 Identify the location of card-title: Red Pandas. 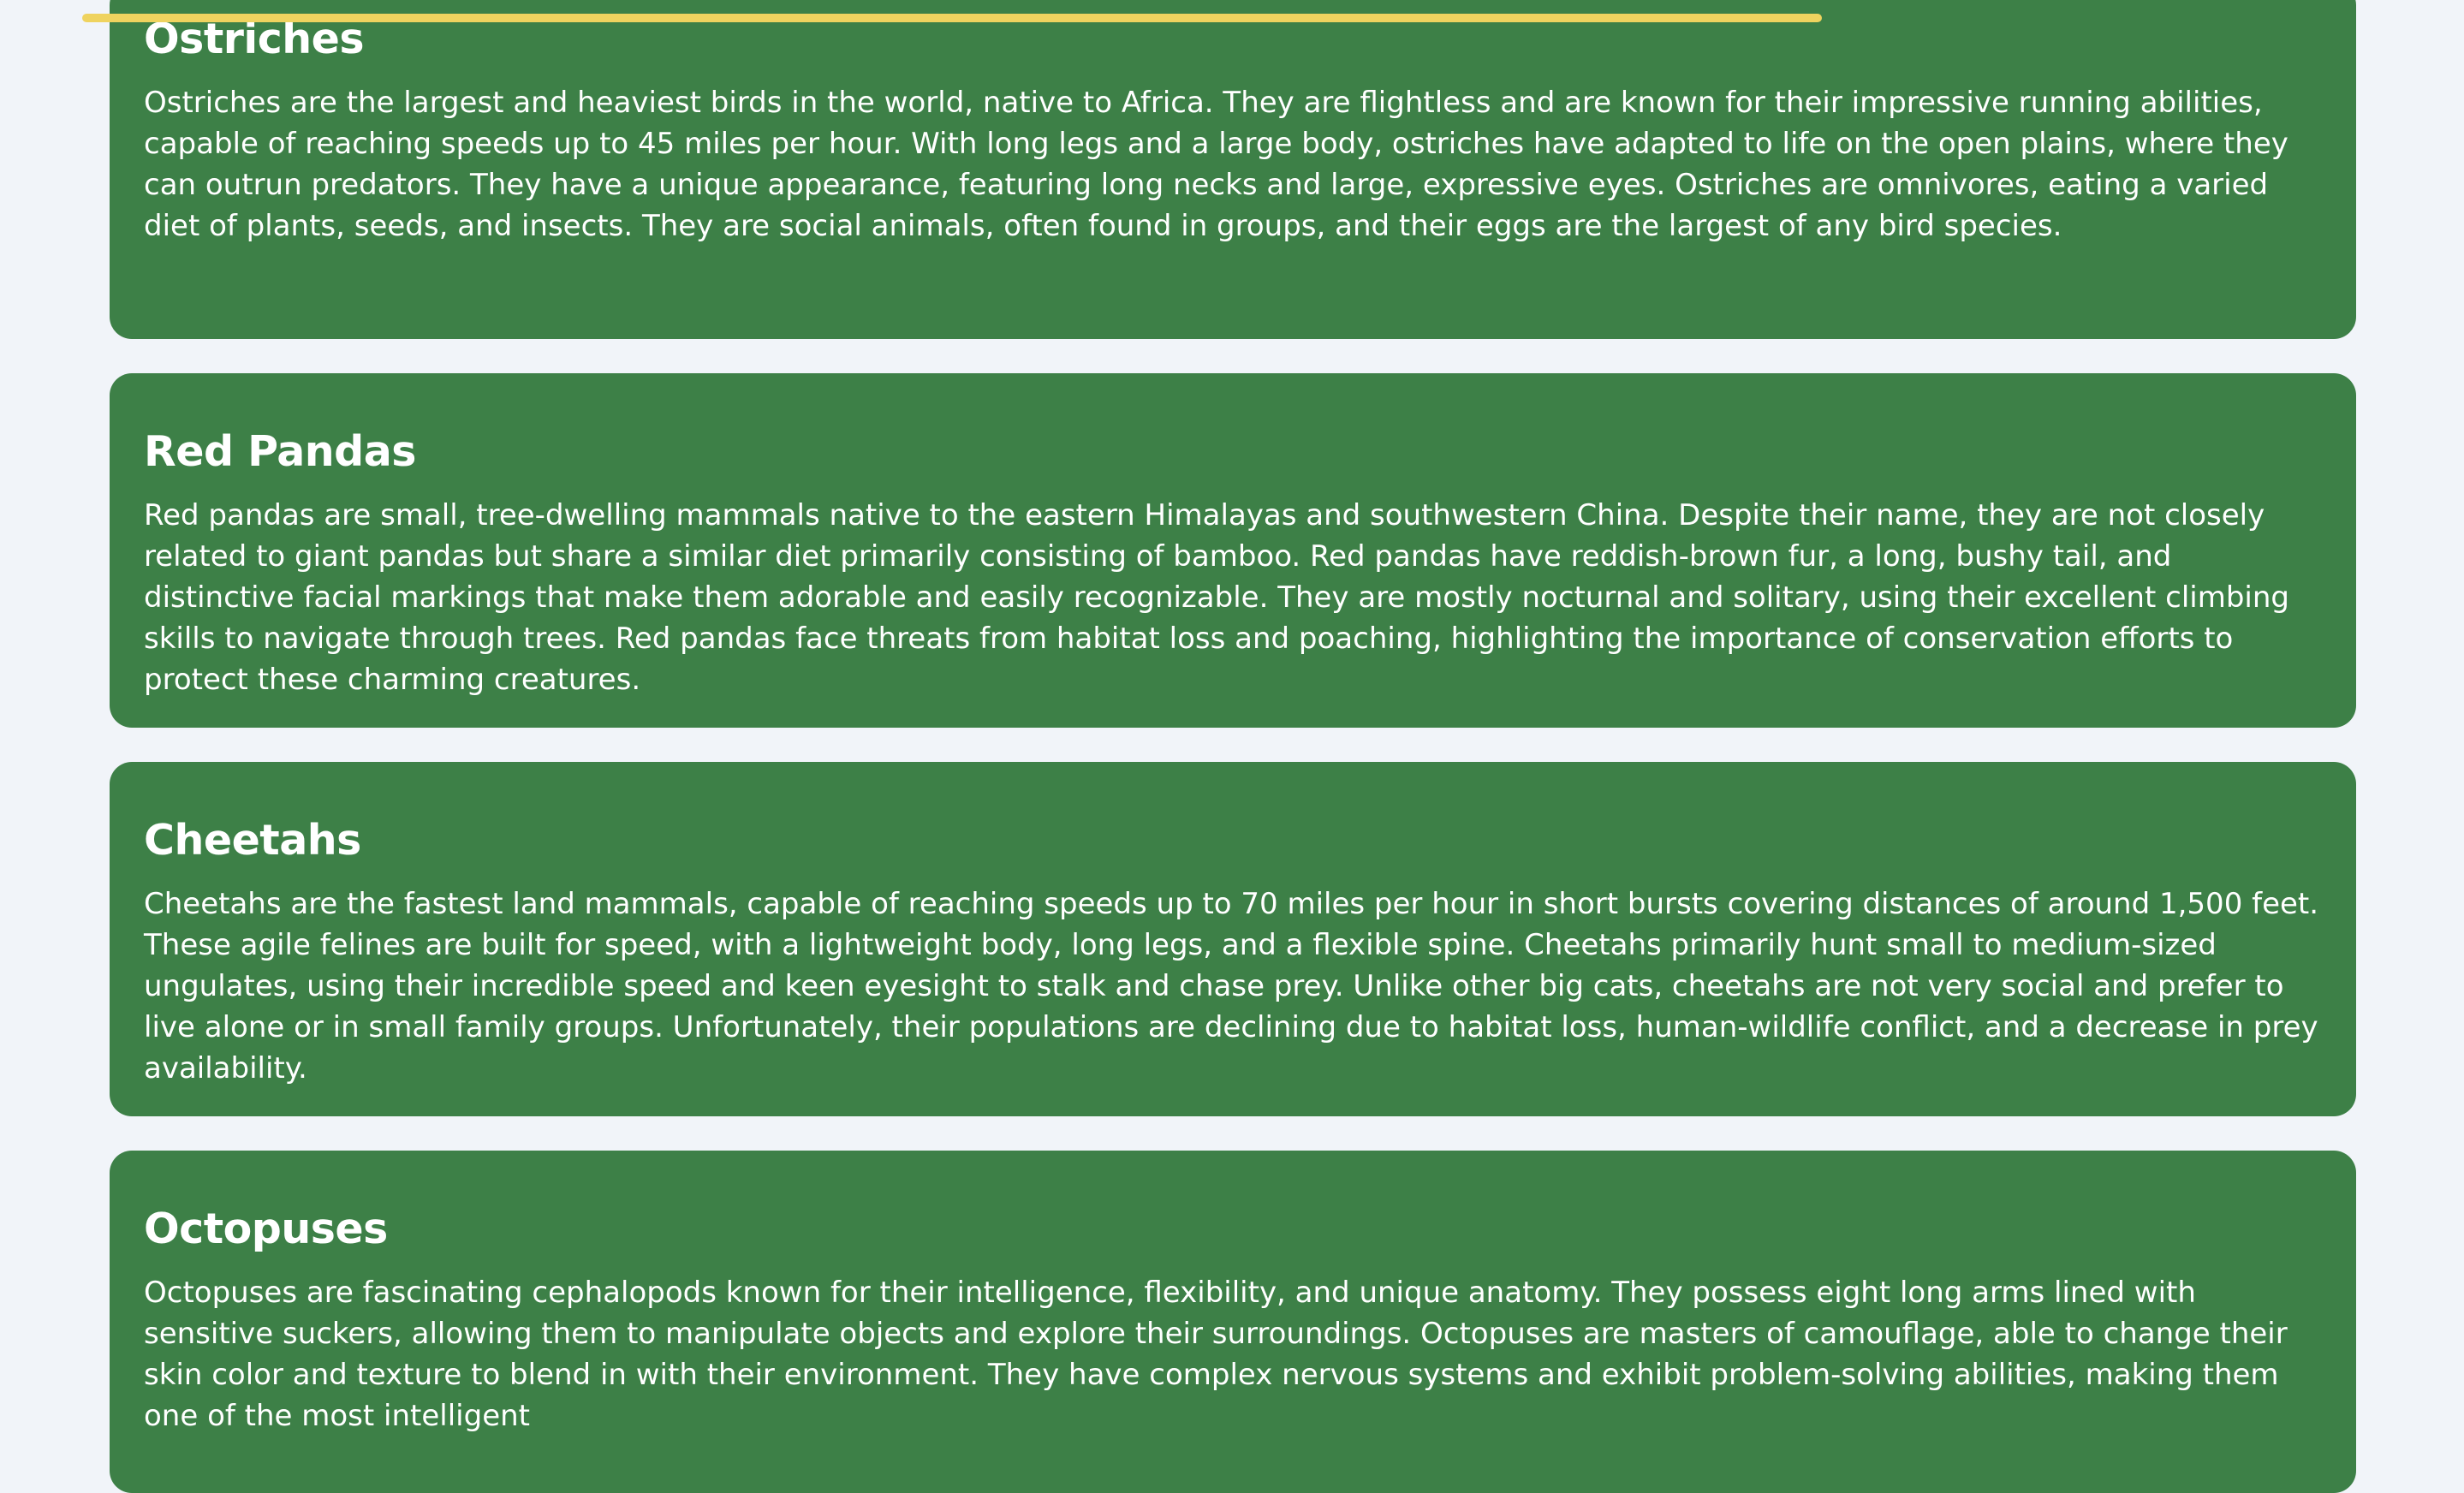
(280, 451).